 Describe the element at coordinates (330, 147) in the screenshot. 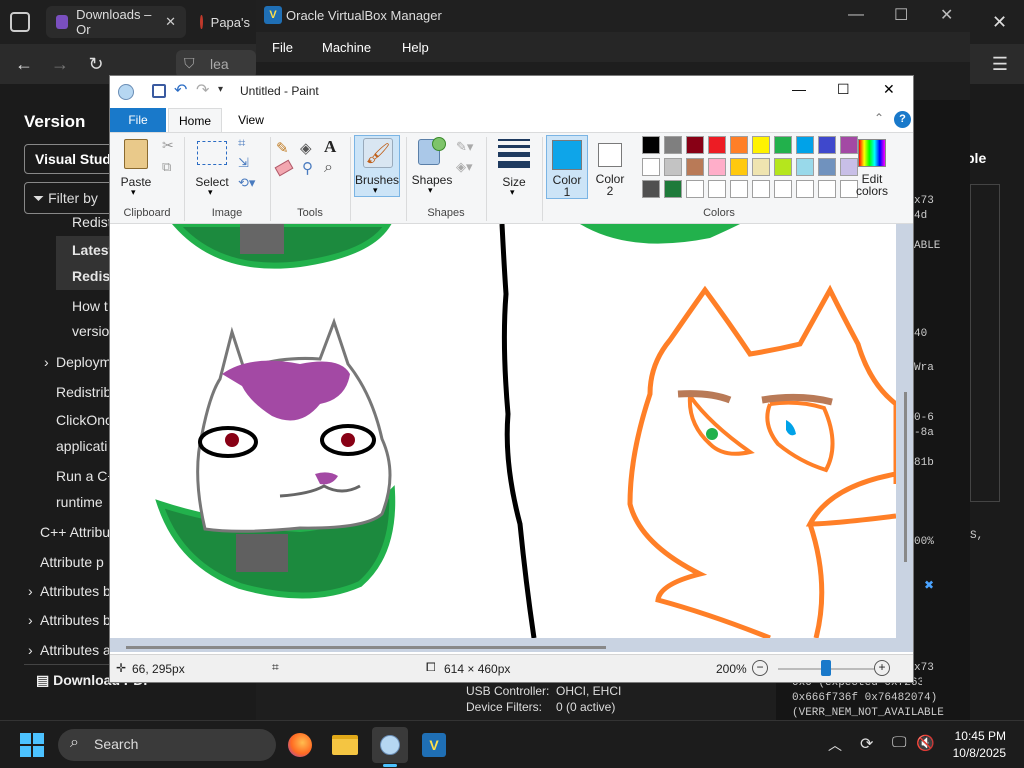

I see `text-icon: A` at that location.